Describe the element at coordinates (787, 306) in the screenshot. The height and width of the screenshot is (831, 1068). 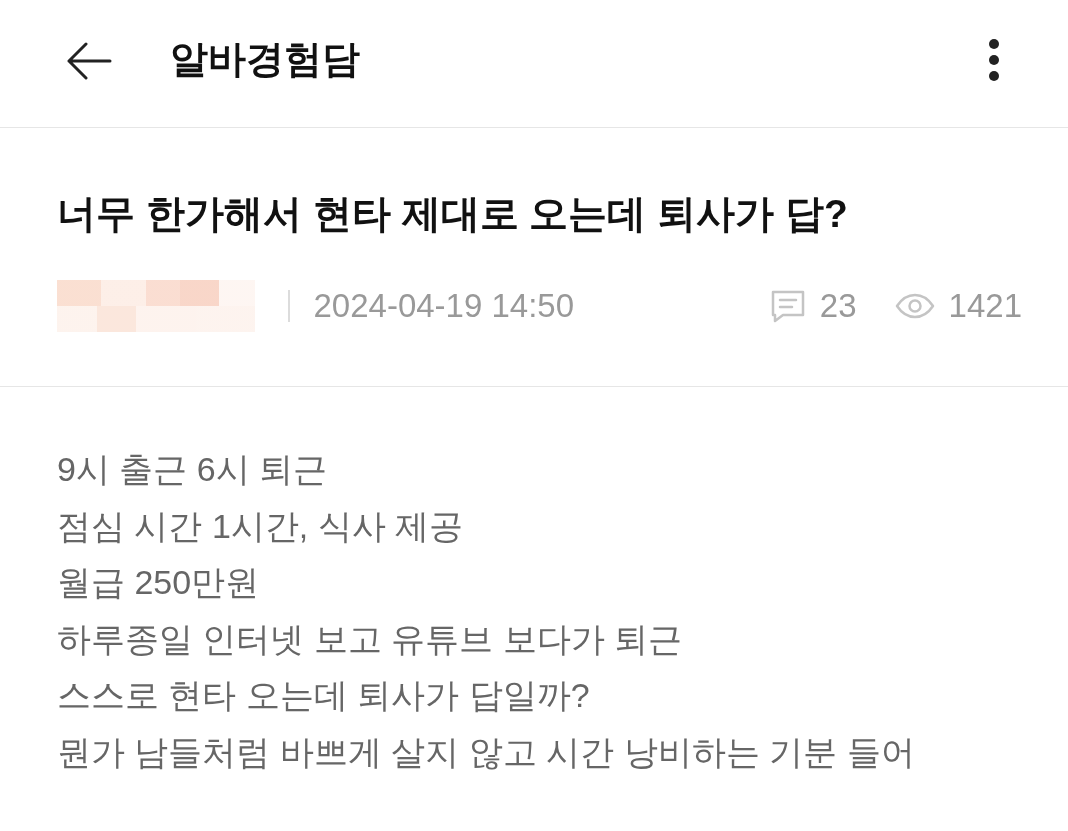
I see `comment-icon` at that location.